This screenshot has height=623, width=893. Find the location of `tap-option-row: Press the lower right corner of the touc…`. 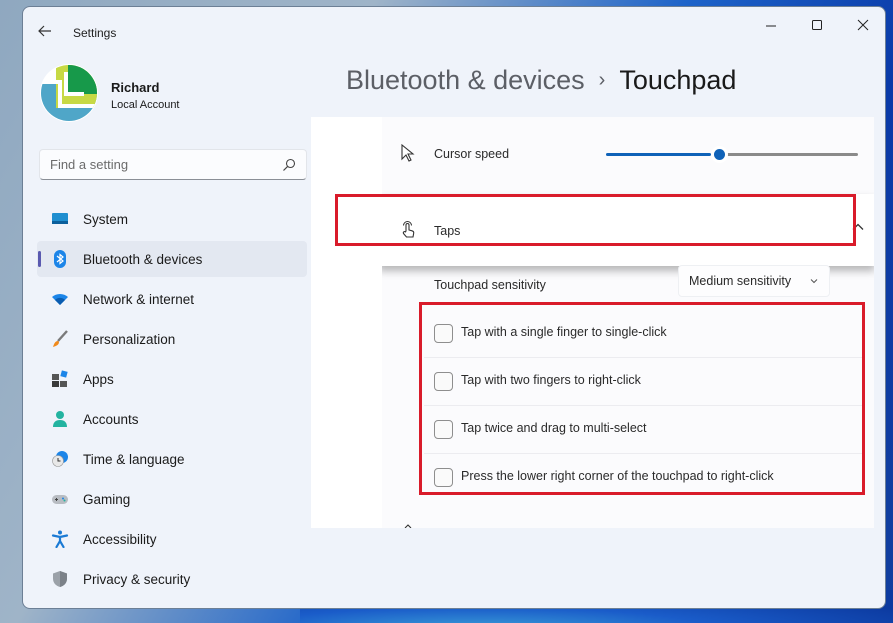

tap-option-row: Press the lower right corner of the touc… is located at coordinates (643, 478).